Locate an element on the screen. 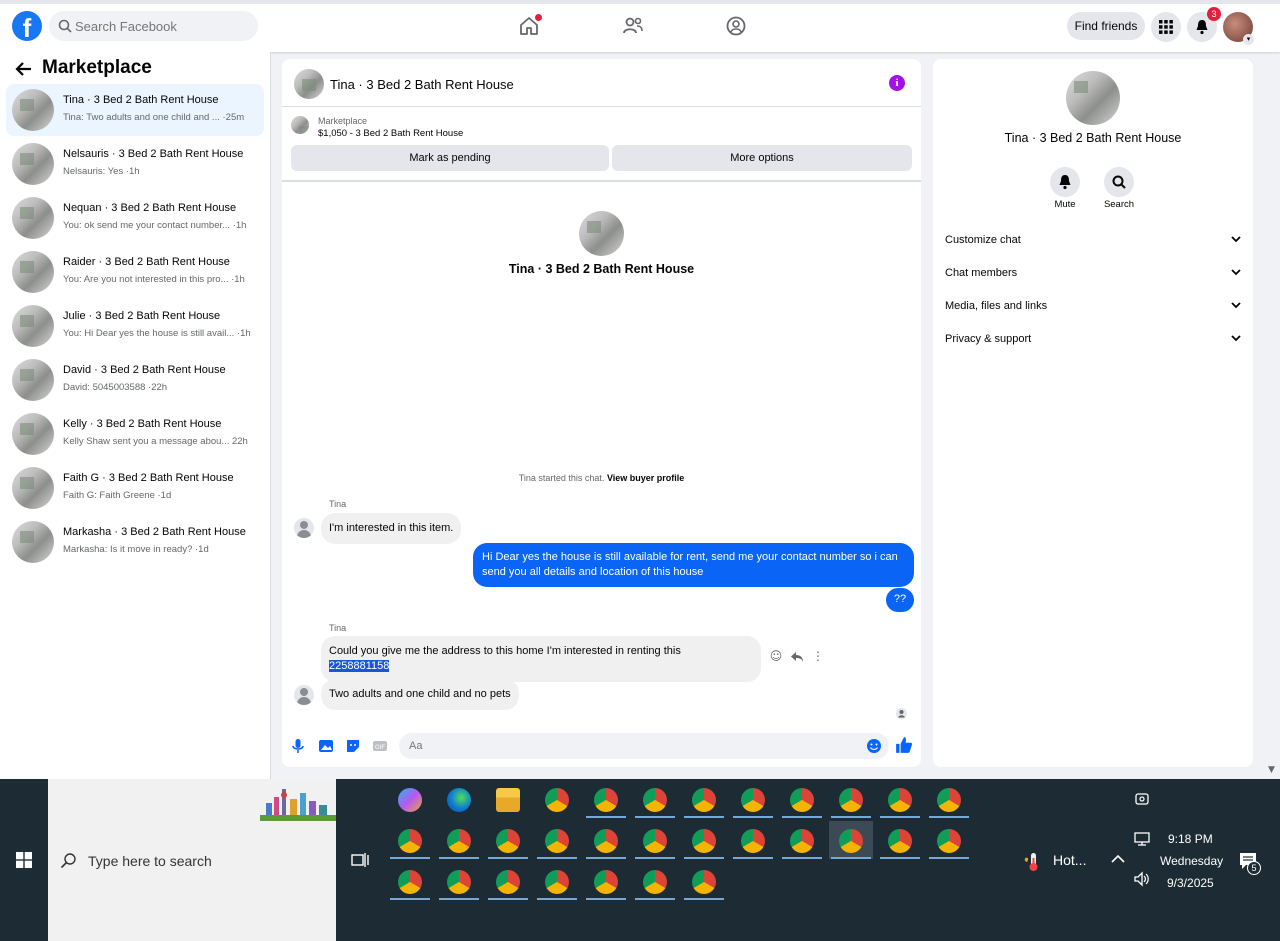  thread-preview: Nelsauris: Yes ·1h is located at coordinates (101, 171).